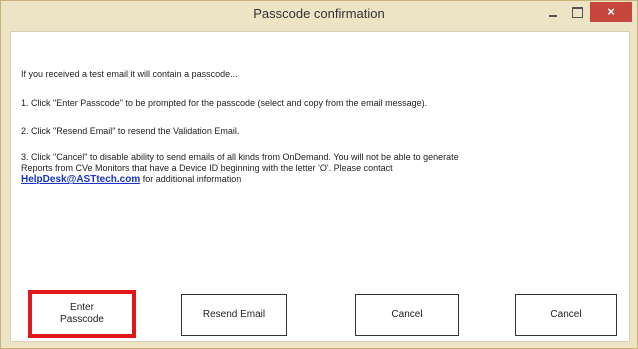 The width and height of the screenshot is (638, 349). Describe the element at coordinates (82, 319) in the screenshot. I see `enter-passcode-label-line2: Passcode` at that location.